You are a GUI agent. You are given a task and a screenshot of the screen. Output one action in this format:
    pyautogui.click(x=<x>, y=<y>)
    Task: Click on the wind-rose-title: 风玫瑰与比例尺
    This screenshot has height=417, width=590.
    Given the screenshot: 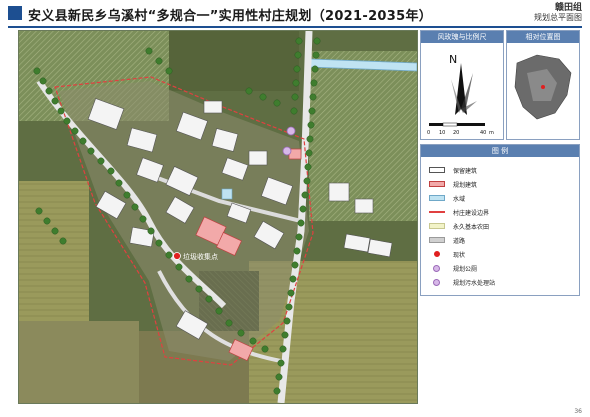 What is the action you would take?
    pyautogui.click(x=462, y=37)
    